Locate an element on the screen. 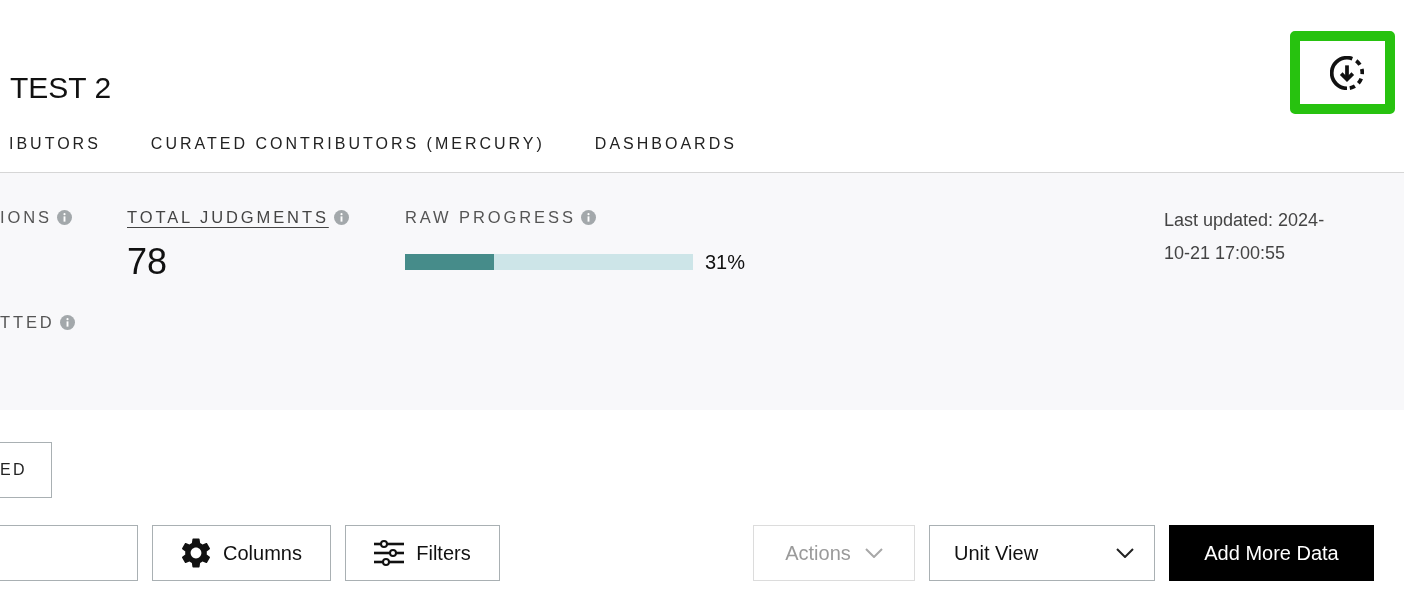 The width and height of the screenshot is (1404, 604). view-select: Unit View is located at coordinates (1042, 553).